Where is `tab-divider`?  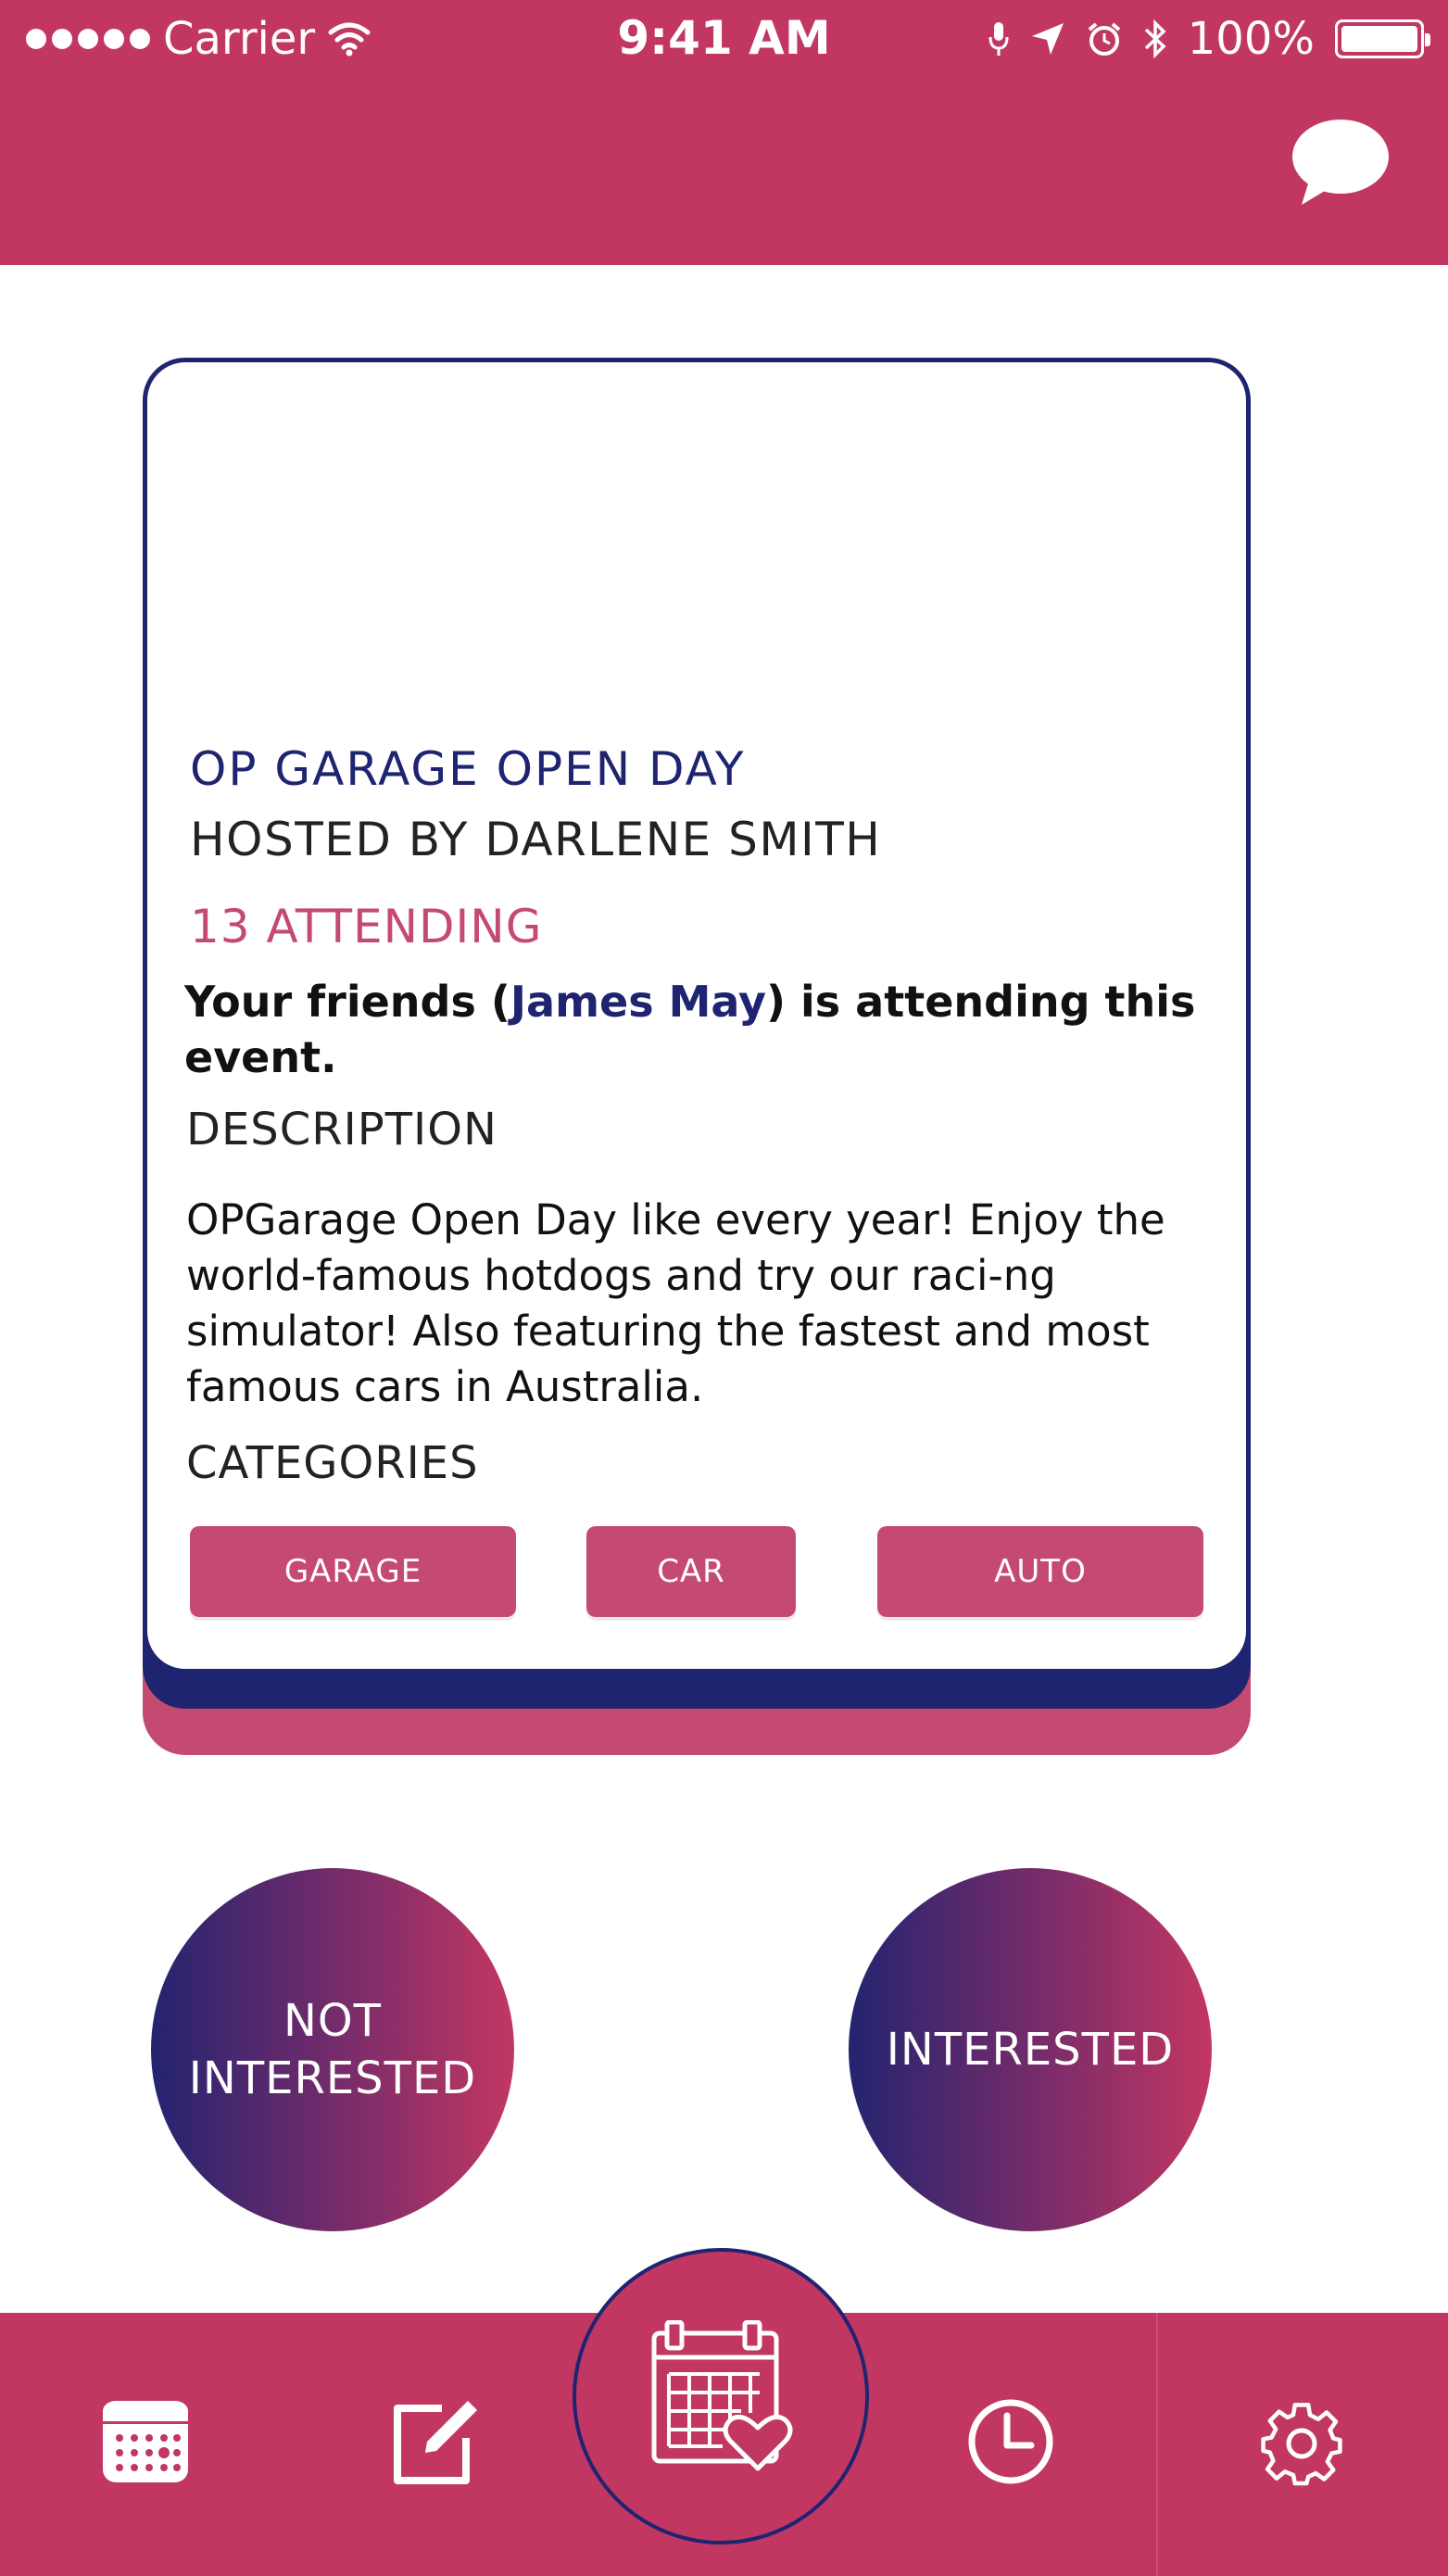
tab-divider is located at coordinates (1157, 2444).